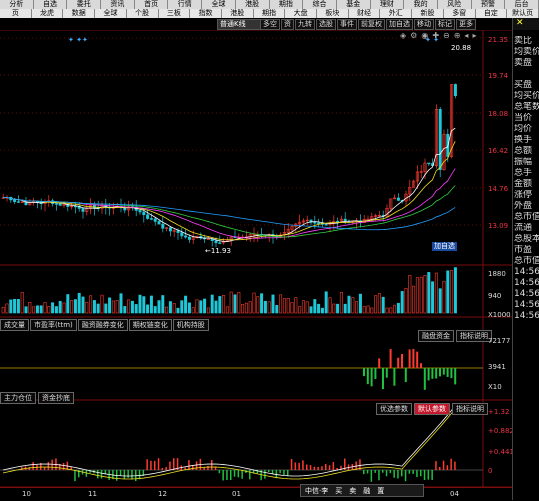 This screenshot has width=539, height=501. What do you see at coordinates (338, 491) in the screenshot?
I see `trade-button: 买` at bounding box center [338, 491].